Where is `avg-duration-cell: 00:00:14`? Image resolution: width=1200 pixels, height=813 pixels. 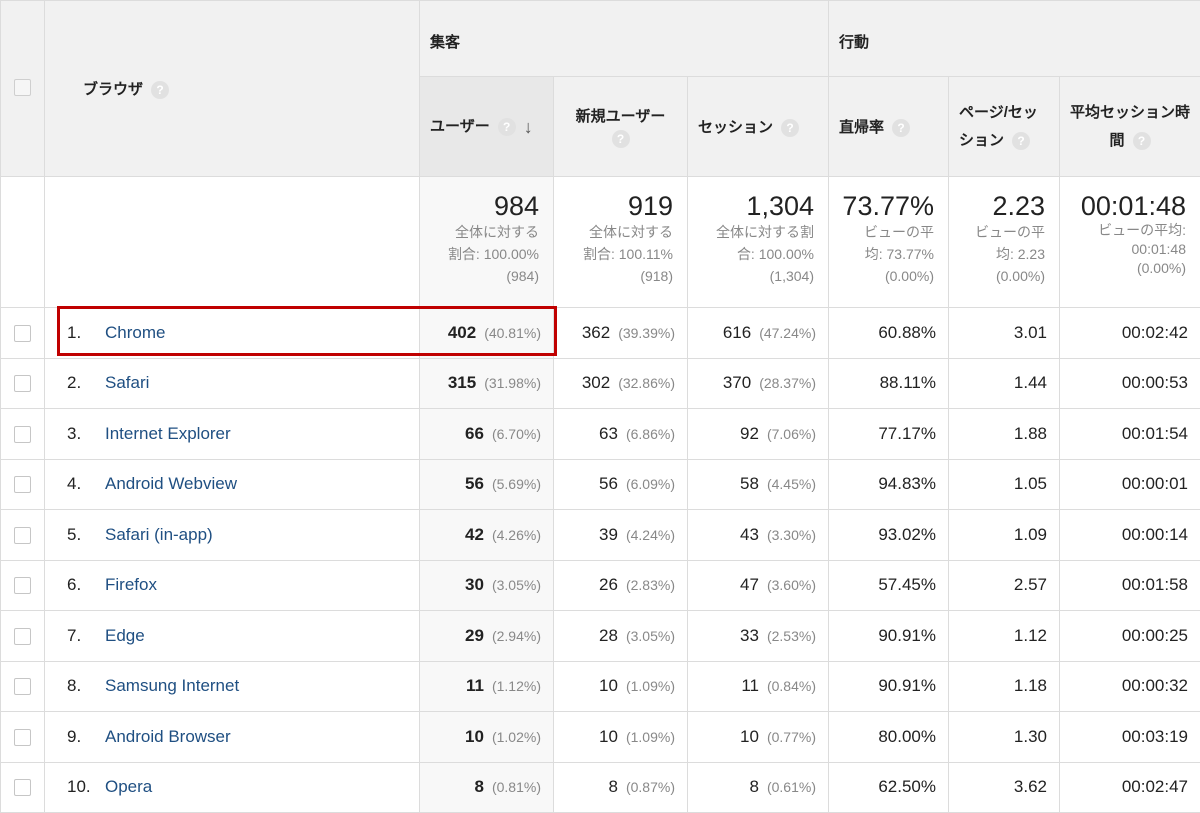
avg-duration-cell: 00:00:14 is located at coordinates (1129, 535).